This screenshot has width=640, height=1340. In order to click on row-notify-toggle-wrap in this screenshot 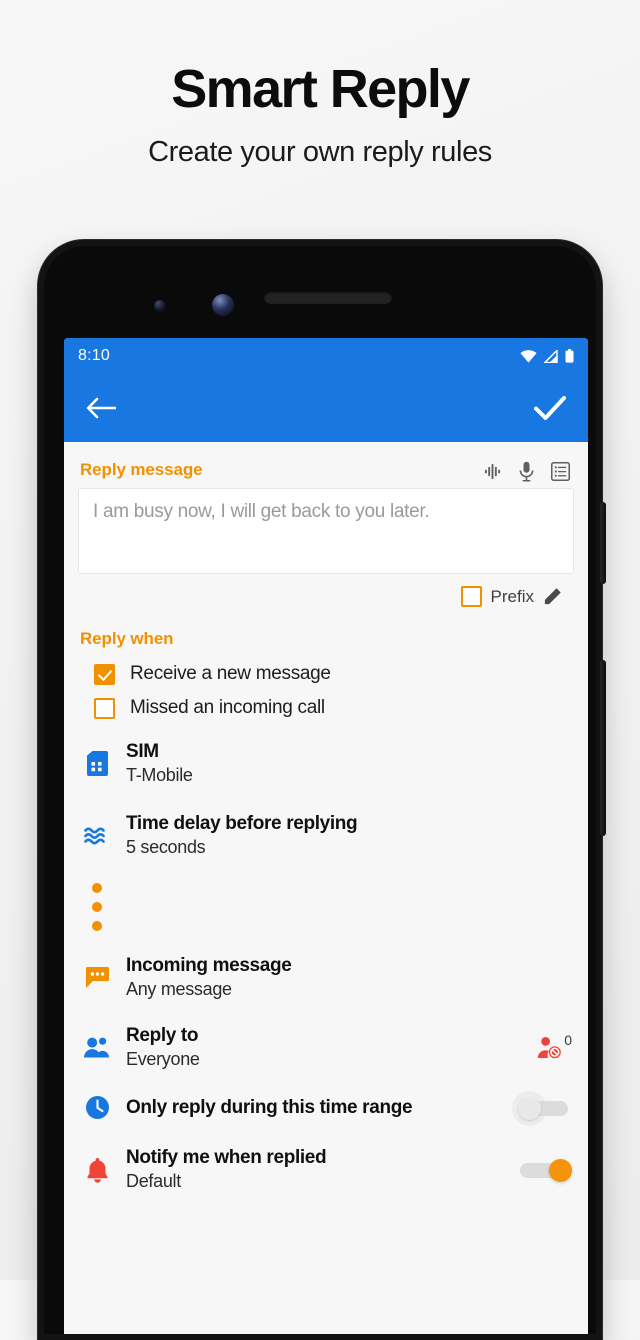, I will do `click(545, 1170)`.